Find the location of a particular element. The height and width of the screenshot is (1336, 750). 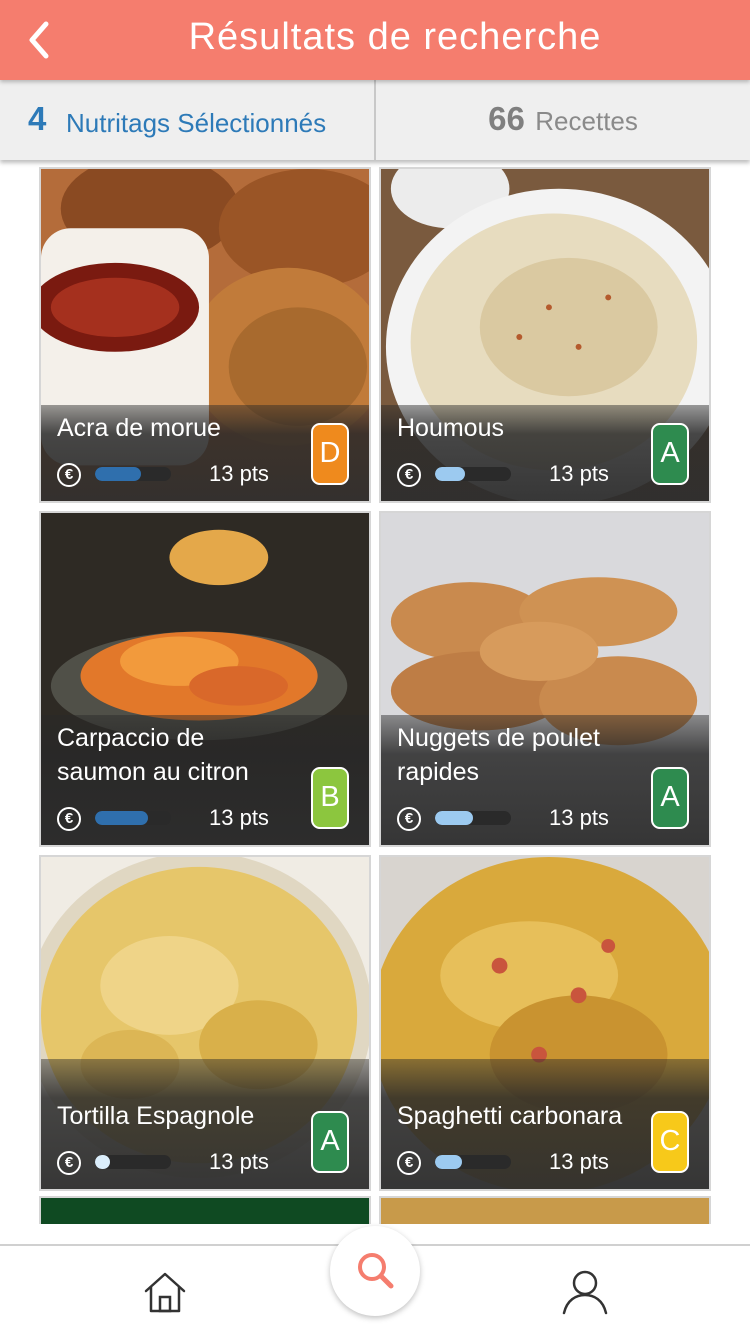

app-header: Résultats de recherche is located at coordinates (375, 40).